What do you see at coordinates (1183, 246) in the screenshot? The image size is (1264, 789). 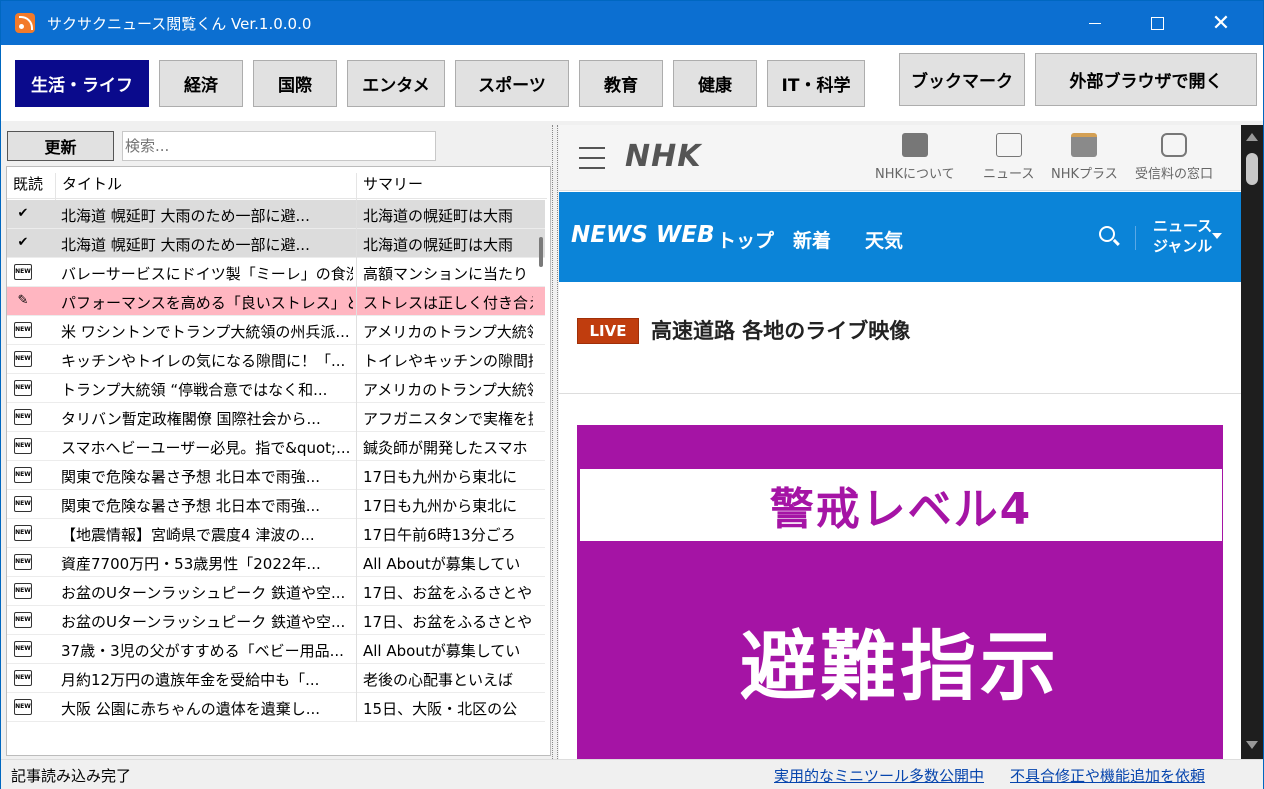 I see `genre-label-line2: ジャンル` at bounding box center [1183, 246].